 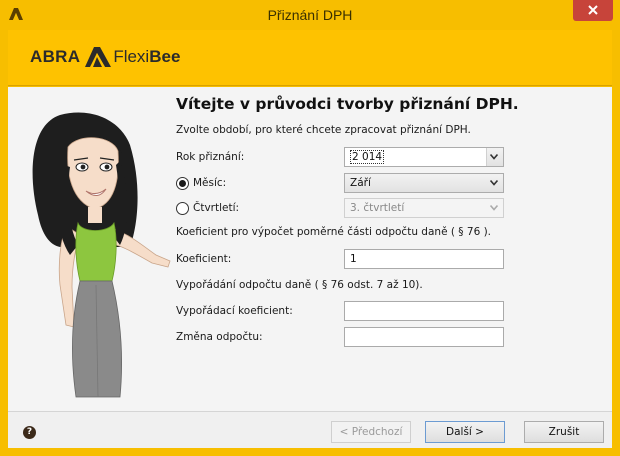 I want to click on settlement-coefficient-label: Vypořádací koeficient:, so click(x=234, y=311).